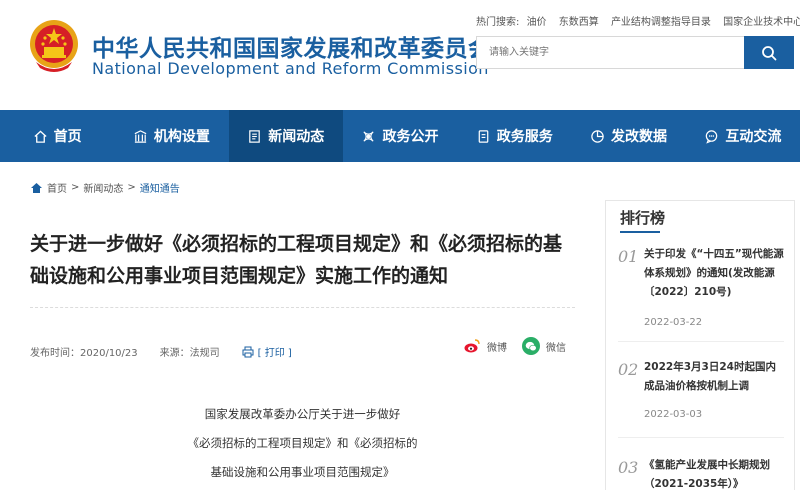 The image size is (800, 494). Describe the element at coordinates (292, 46) in the screenshot. I see `site-title-cn: 中华人民共和国国家发展和改革委员会` at that location.